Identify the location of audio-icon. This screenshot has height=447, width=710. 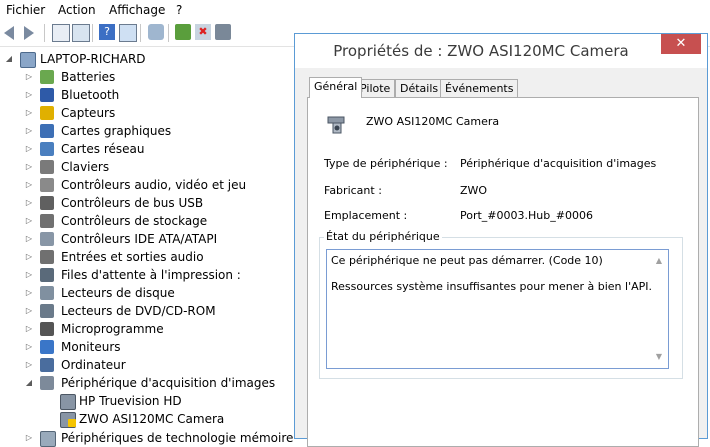
(47, 185).